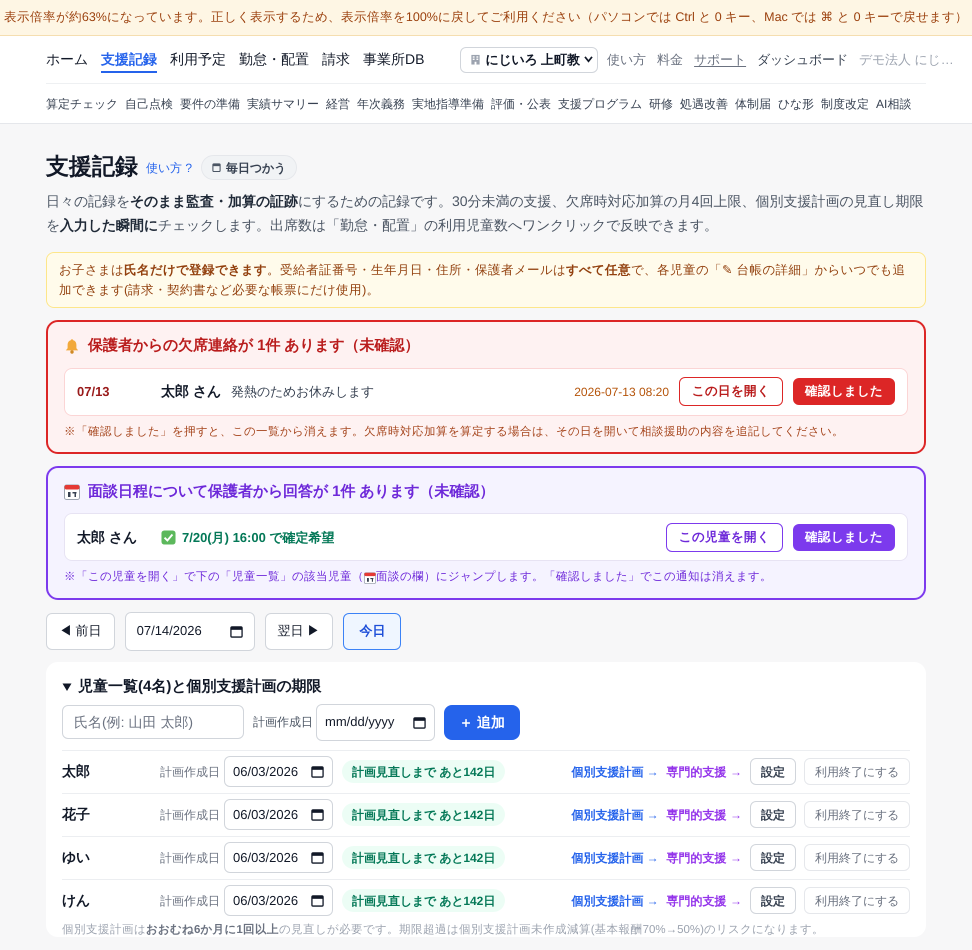 The width and height of the screenshot is (972, 950). I want to click on header-link: ダッシュボード, so click(802, 60).